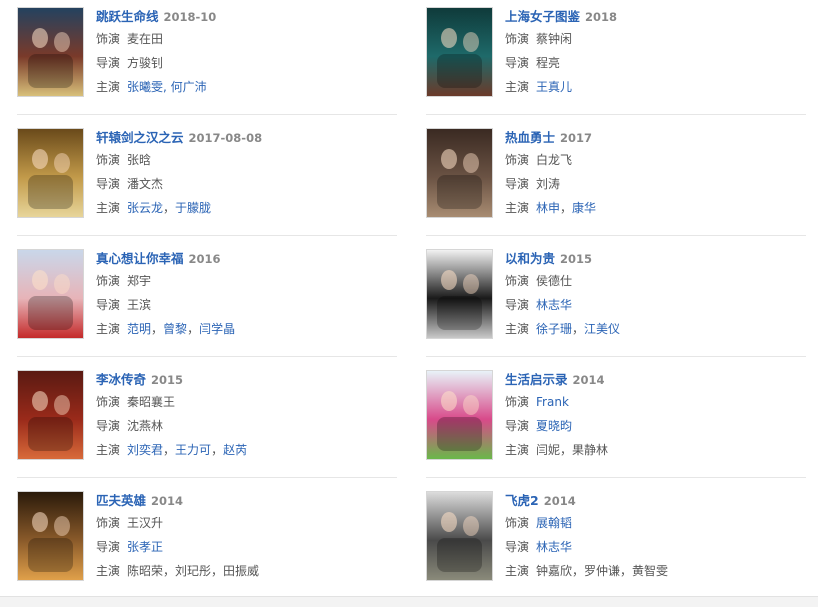 This screenshot has height=607, width=818. Describe the element at coordinates (554, 87) in the screenshot. I see `person-link: 王真儿` at that location.